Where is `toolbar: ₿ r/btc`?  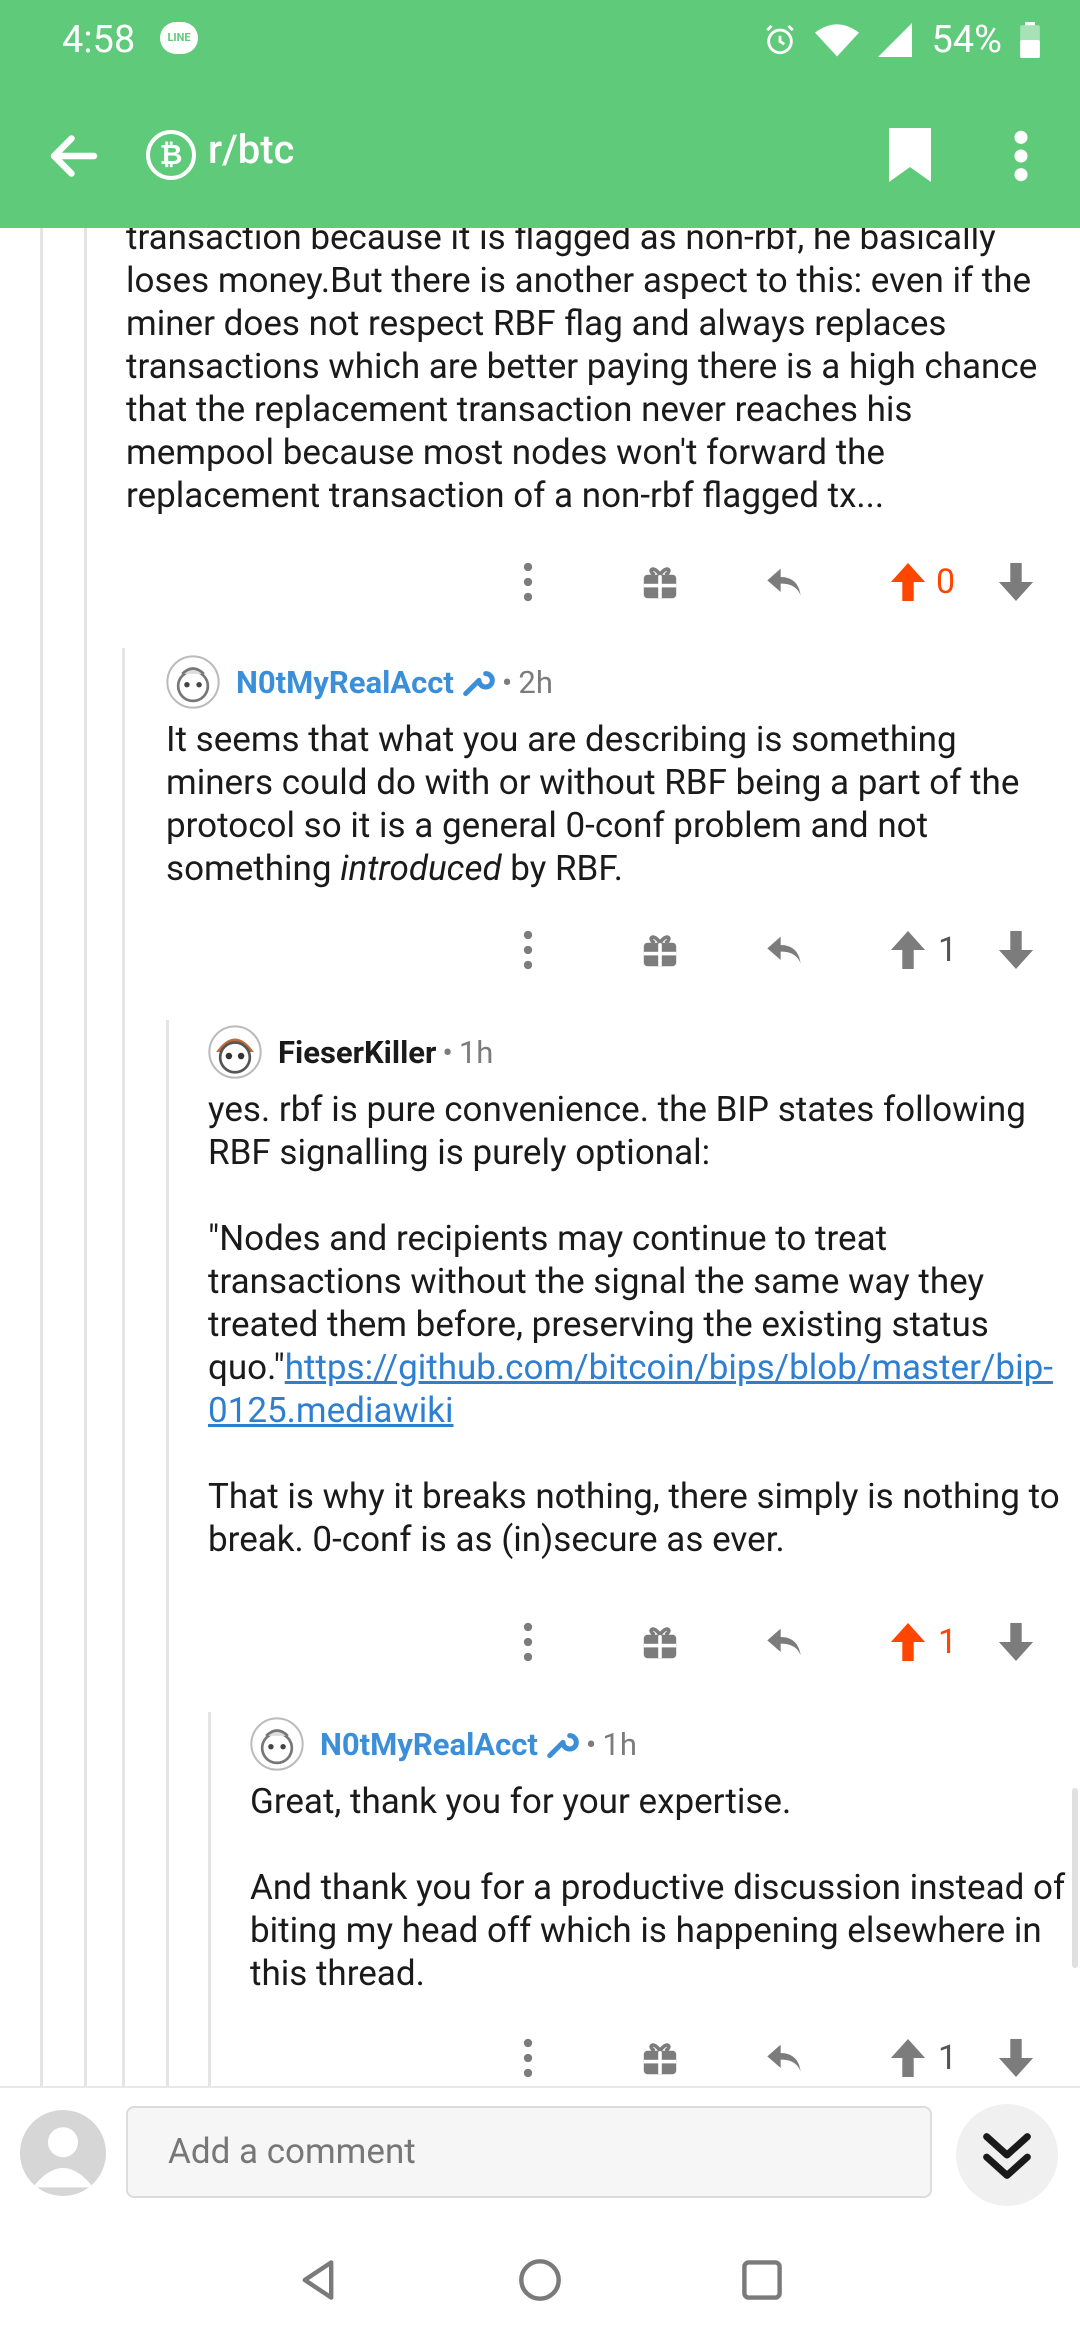 toolbar: ₿ r/btc is located at coordinates (540, 155).